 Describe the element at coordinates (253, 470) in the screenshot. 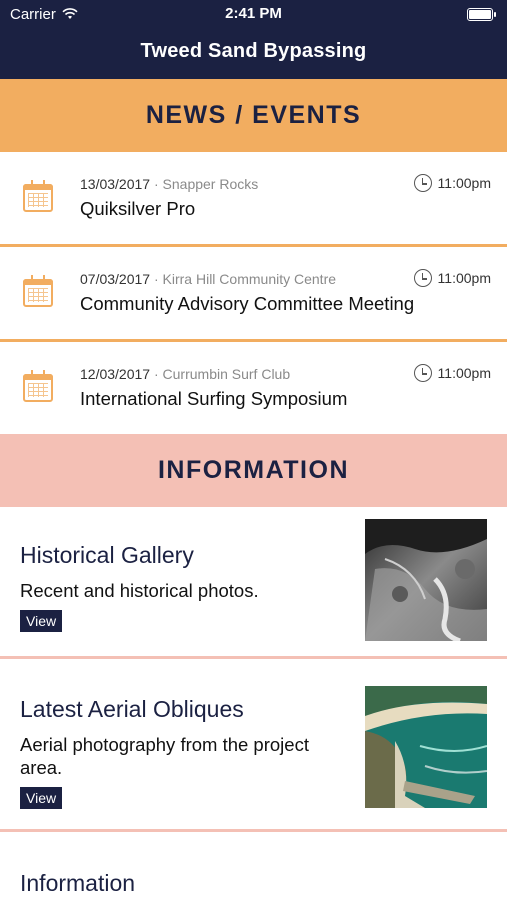

I see `information-header: INFORMATION` at that location.